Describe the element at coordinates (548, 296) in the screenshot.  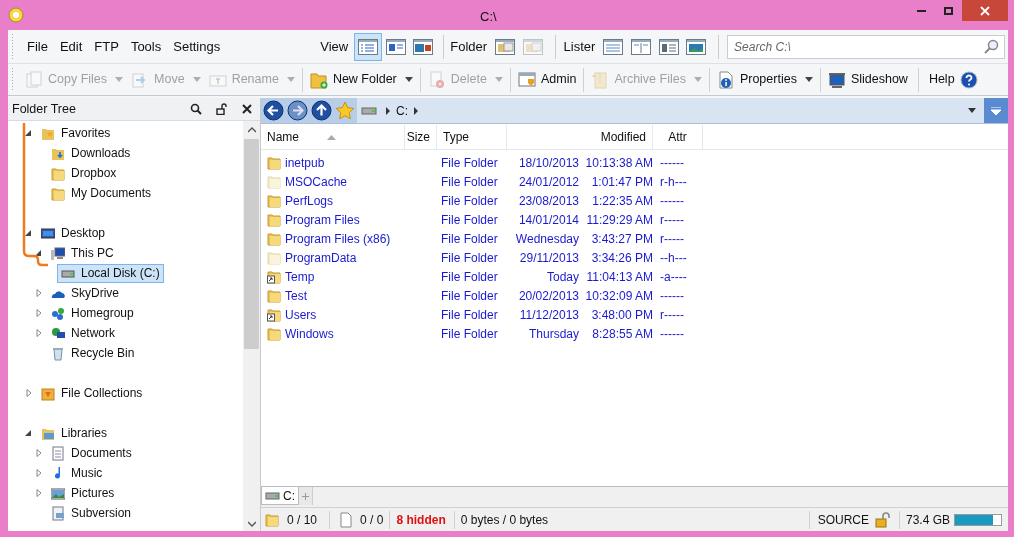
I see `table-cell-text: 20/02/2013` at that location.